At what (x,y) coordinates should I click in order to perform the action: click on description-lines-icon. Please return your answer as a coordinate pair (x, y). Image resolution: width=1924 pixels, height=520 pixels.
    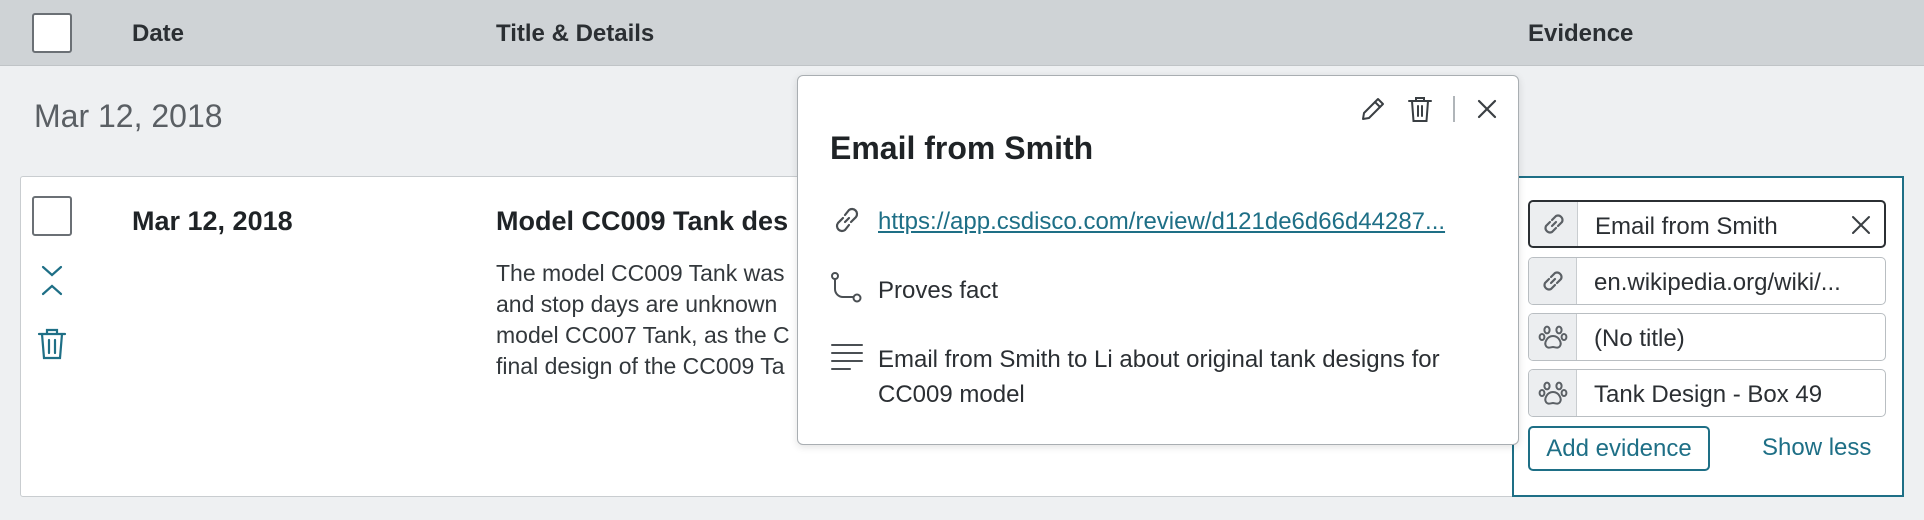
    Looking at the image, I should click on (847, 357).